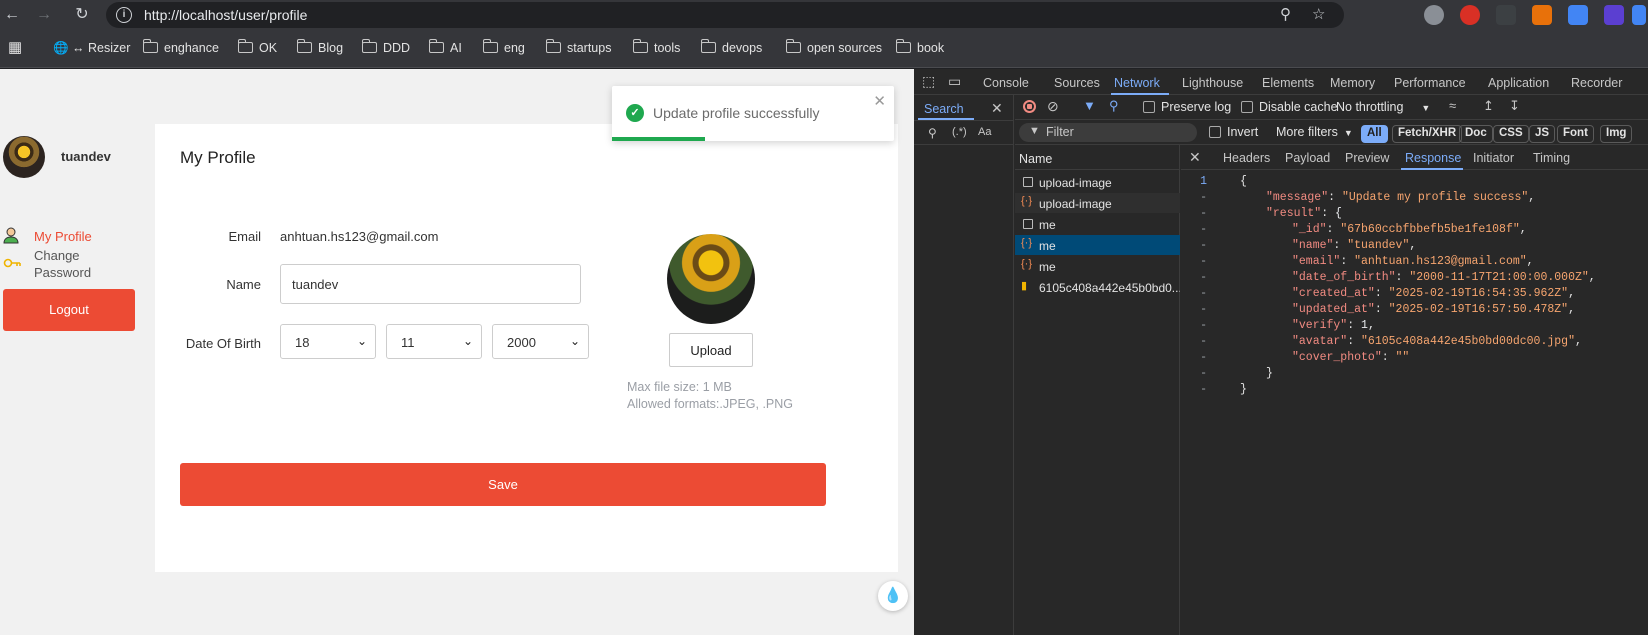 This screenshot has width=1648, height=635. Describe the element at coordinates (725, 15) in the screenshot. I see `address-bar: i http://localhost/user/profile ⚲ ☆` at that location.